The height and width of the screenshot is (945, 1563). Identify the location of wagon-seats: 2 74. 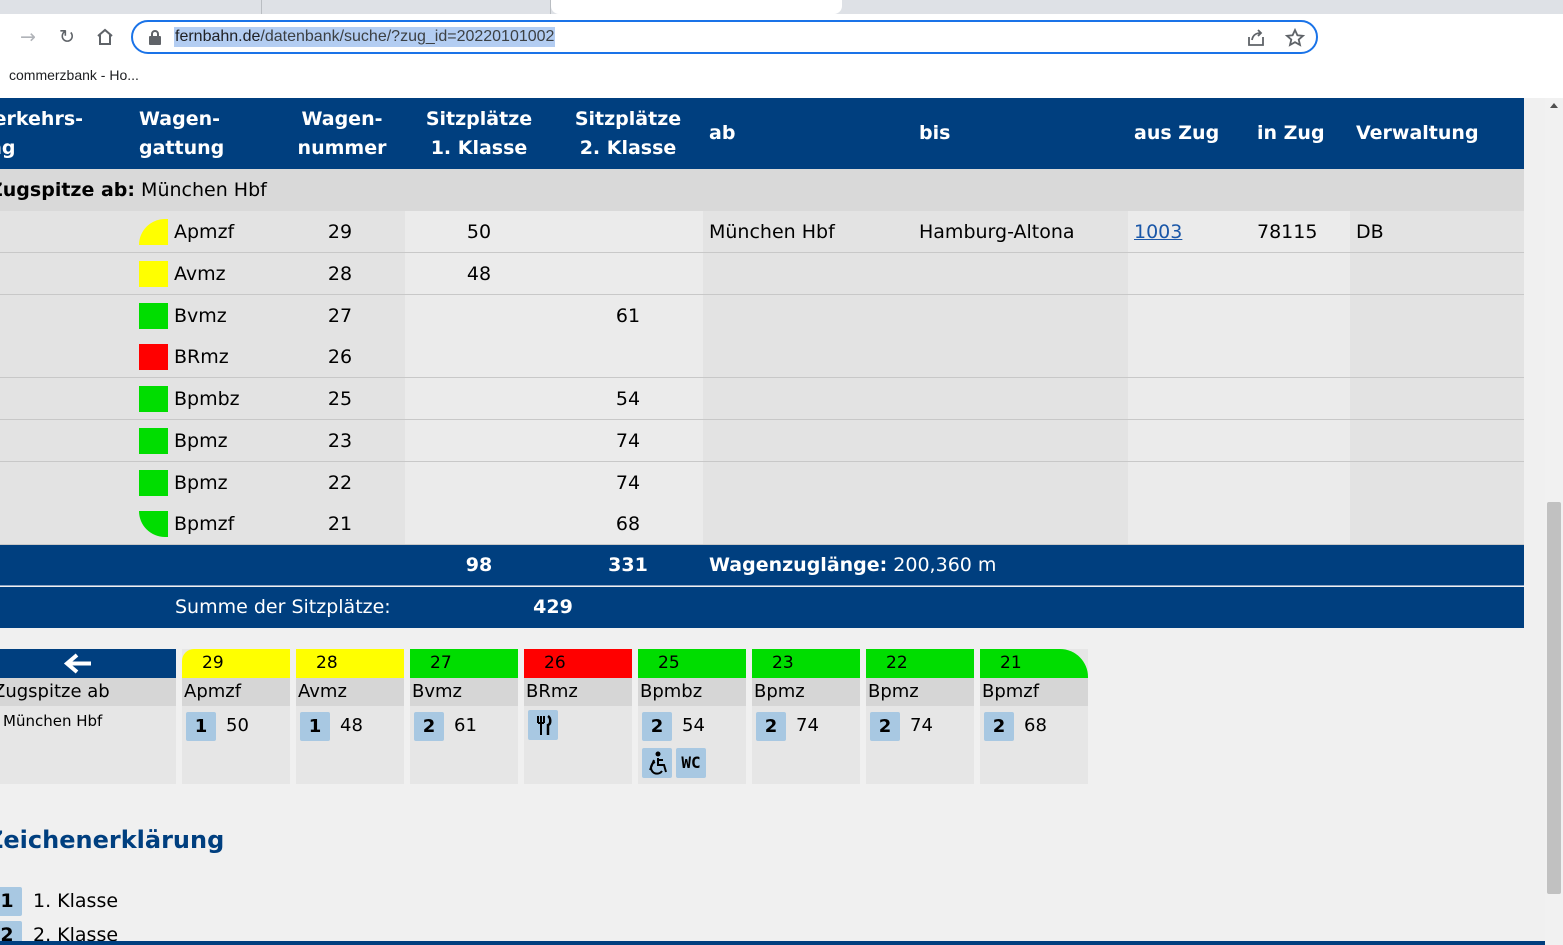
(901, 726).